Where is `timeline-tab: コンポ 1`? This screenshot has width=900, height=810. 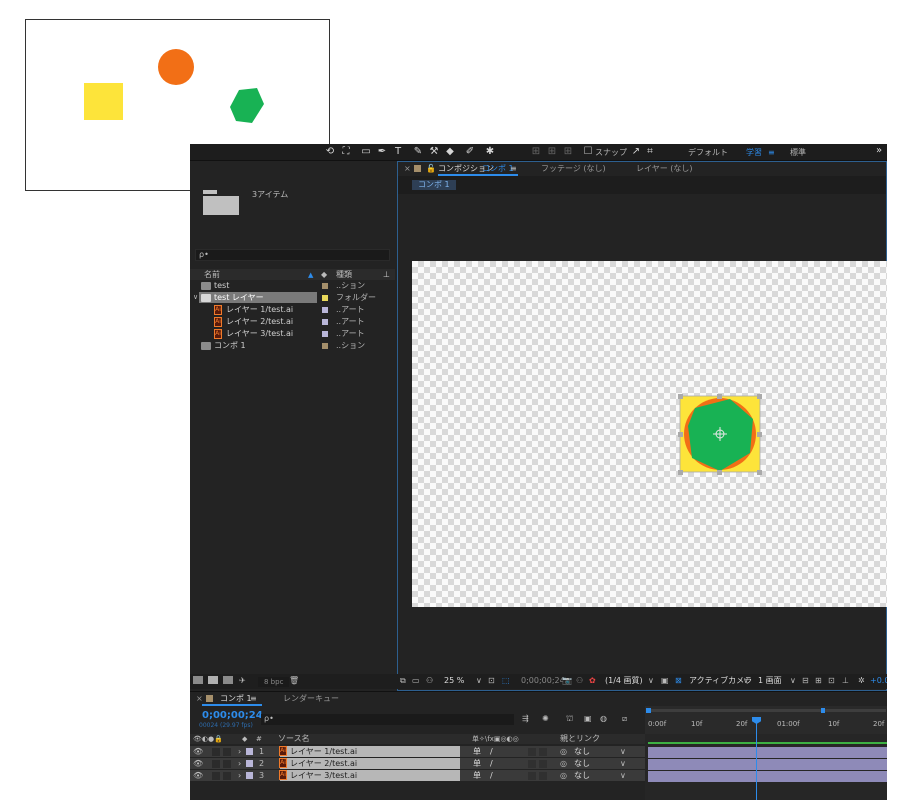
timeline-tab: コンポ 1 is located at coordinates (236, 699).